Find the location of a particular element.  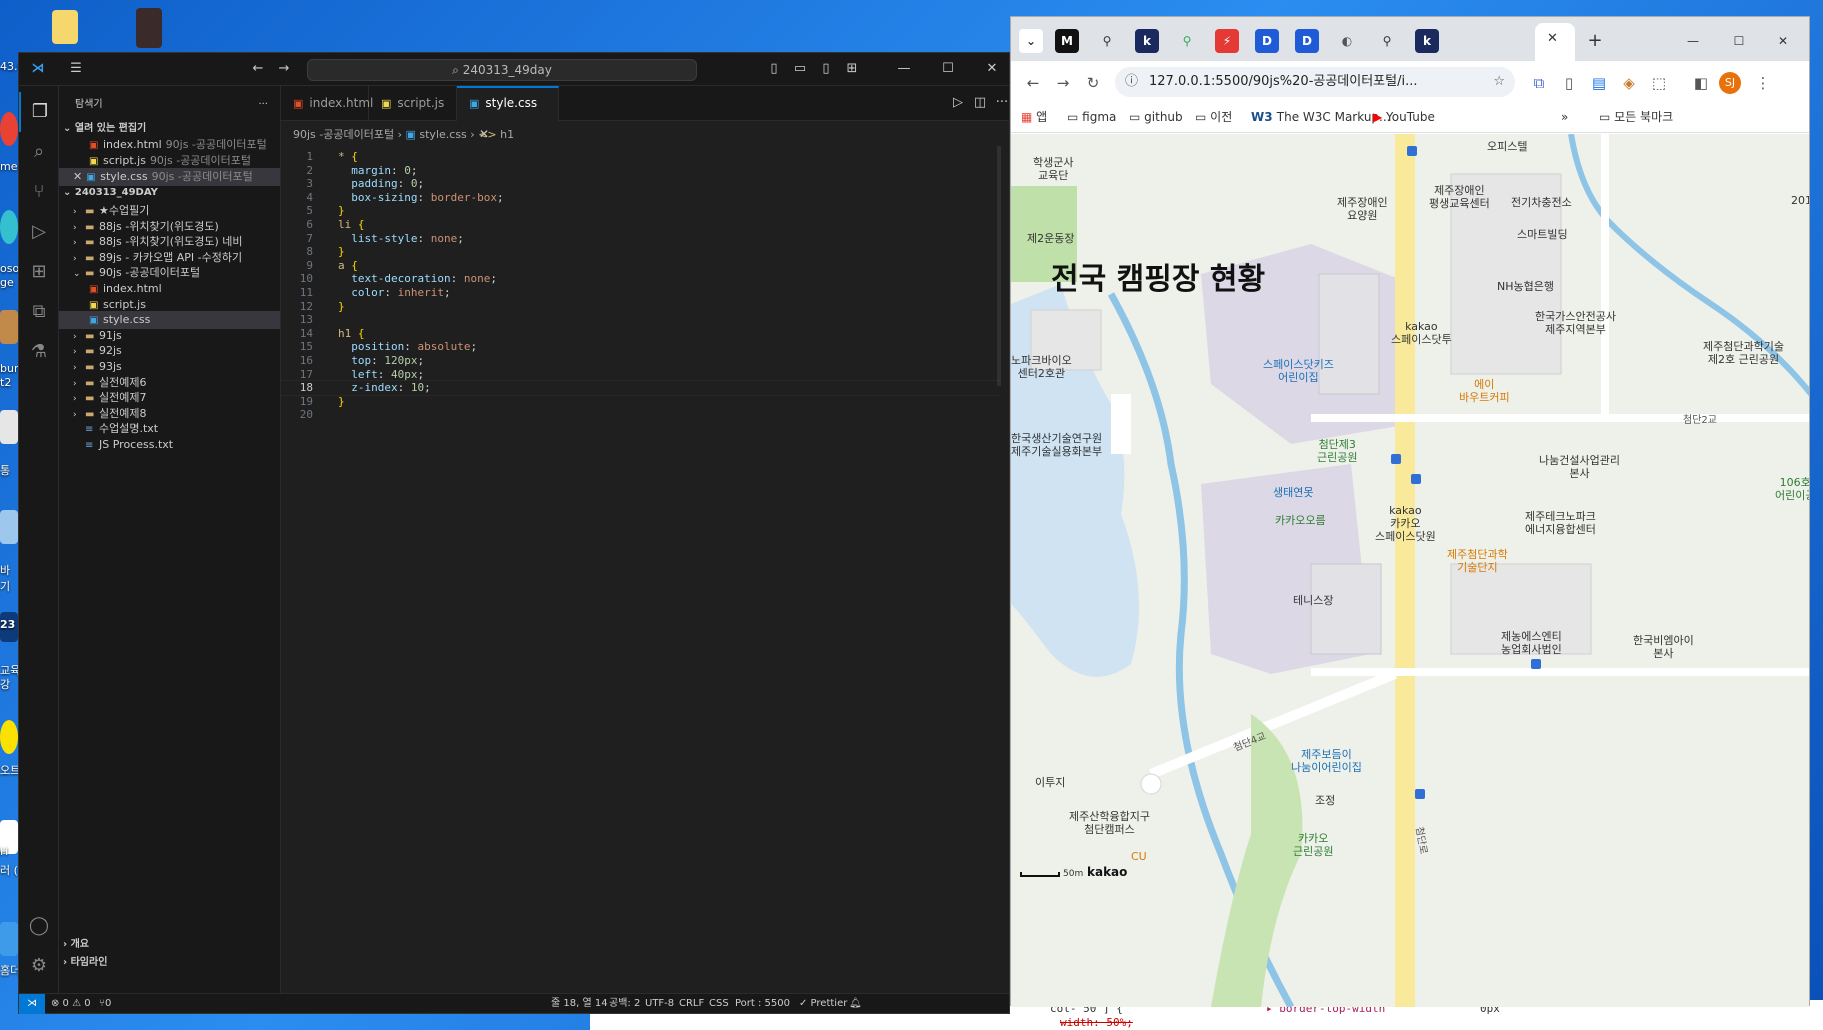

map-label: 나눔건설사업관리 본사 is located at coordinates (1579, 467).